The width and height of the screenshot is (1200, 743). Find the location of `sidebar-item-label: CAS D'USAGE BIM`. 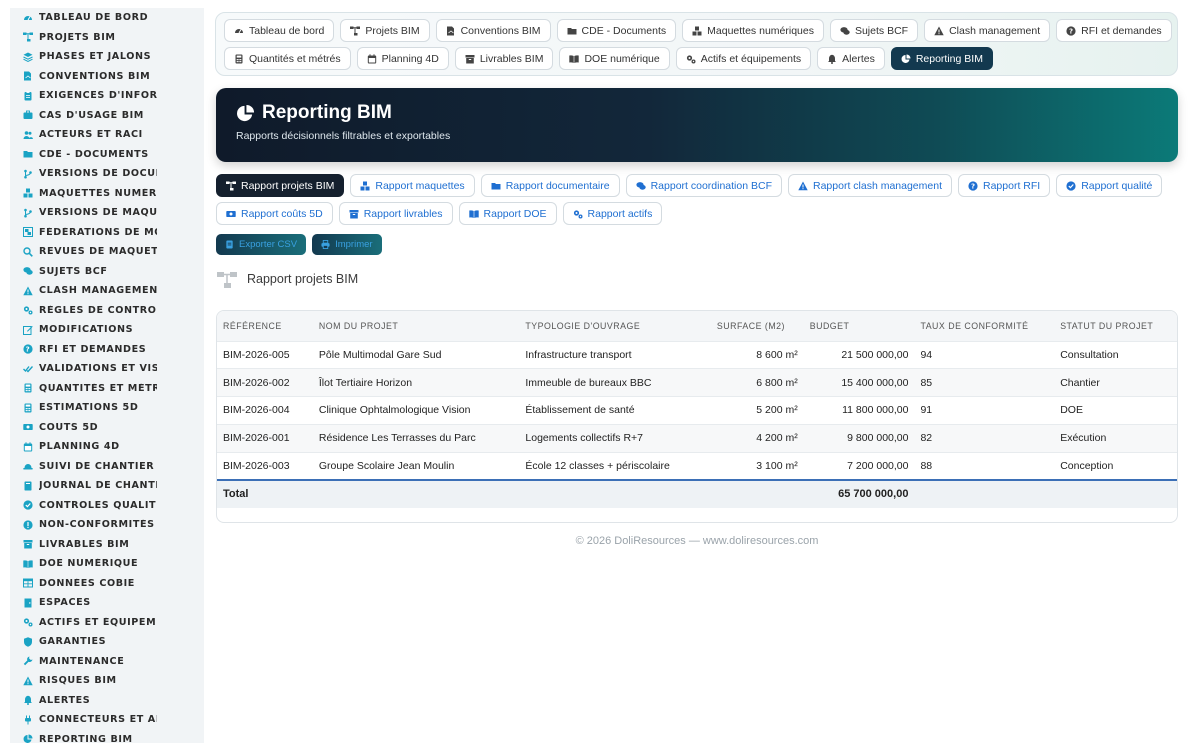

sidebar-item-label: CAS D'USAGE BIM is located at coordinates (91, 115).